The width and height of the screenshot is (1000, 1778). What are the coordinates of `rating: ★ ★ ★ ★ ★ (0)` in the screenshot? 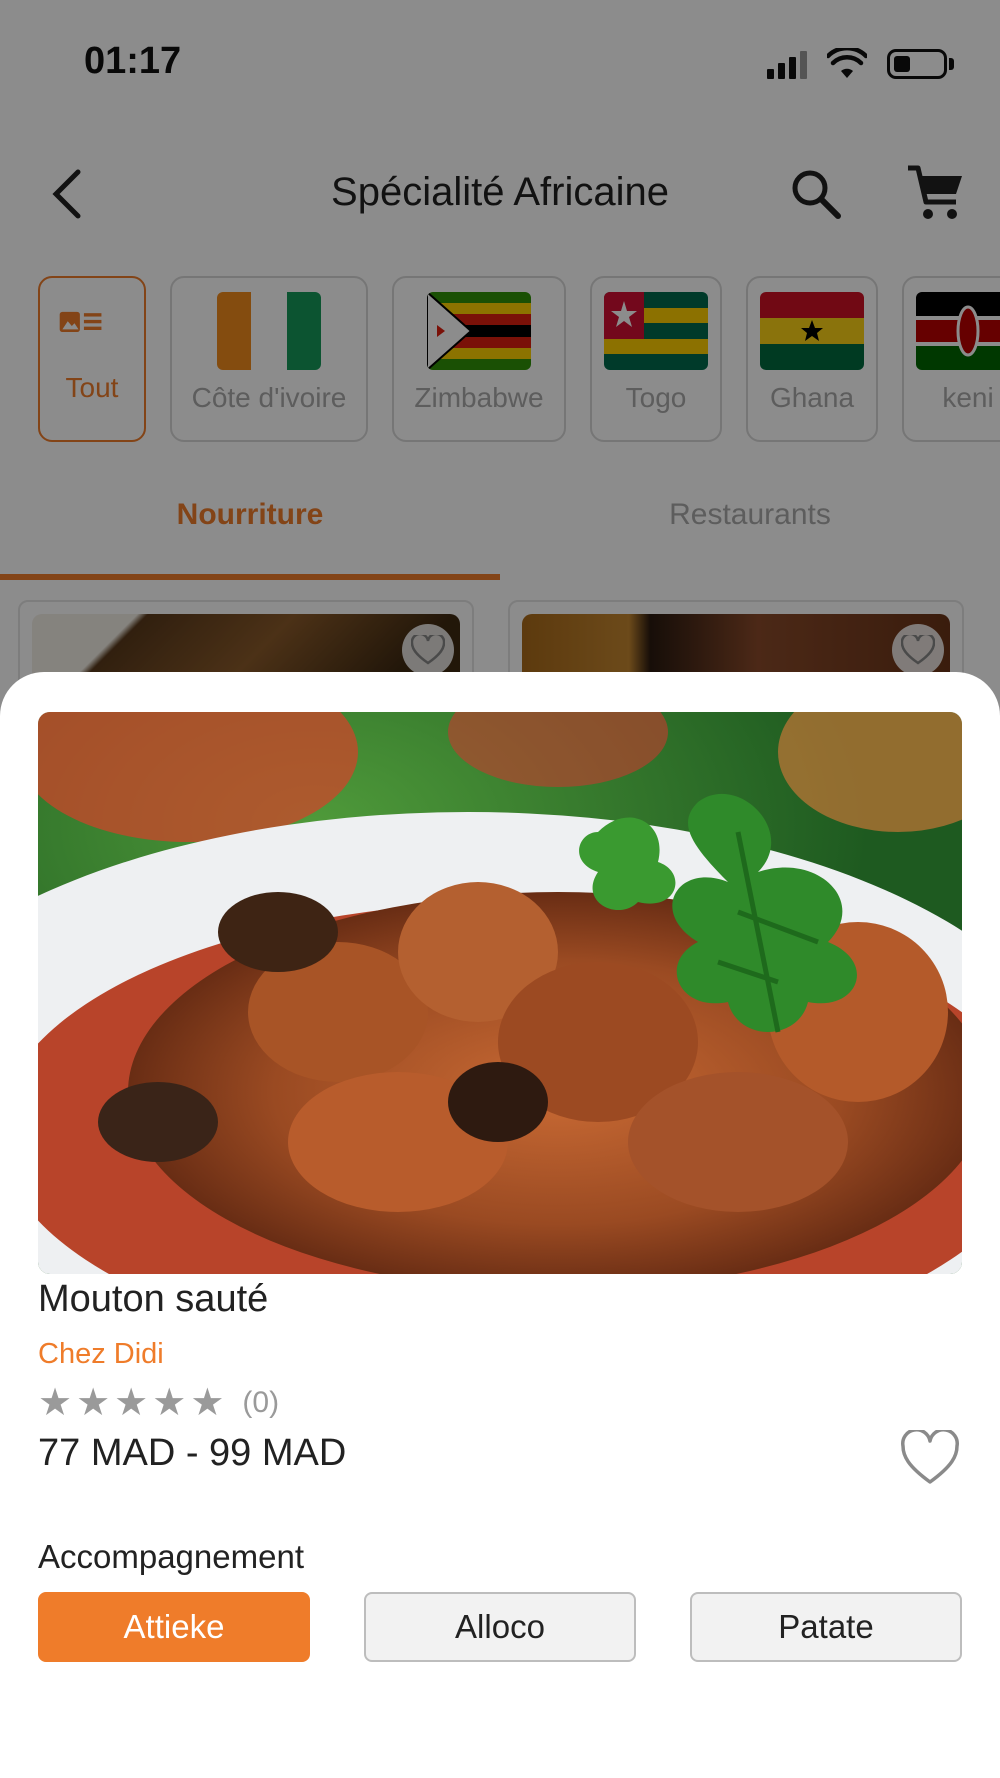 It's located at (158, 1403).